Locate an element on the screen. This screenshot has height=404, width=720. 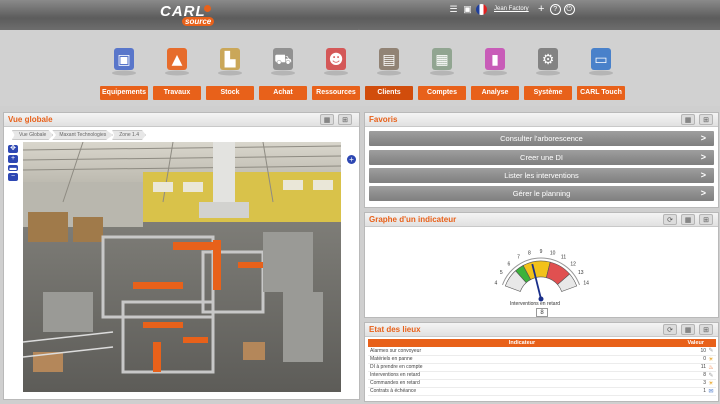
breadcrumb-item: Maxant Technologies is located at coordinates (83, 135).